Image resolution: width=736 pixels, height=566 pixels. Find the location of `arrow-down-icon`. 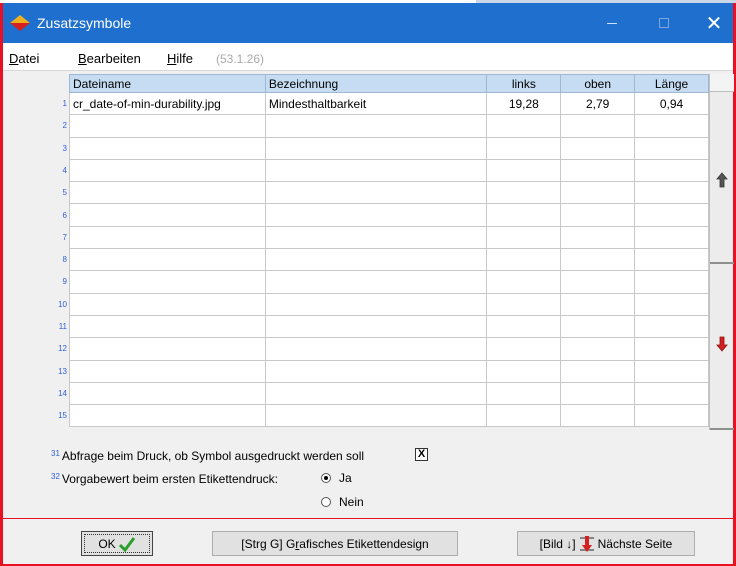

arrow-down-icon is located at coordinates (722, 344).